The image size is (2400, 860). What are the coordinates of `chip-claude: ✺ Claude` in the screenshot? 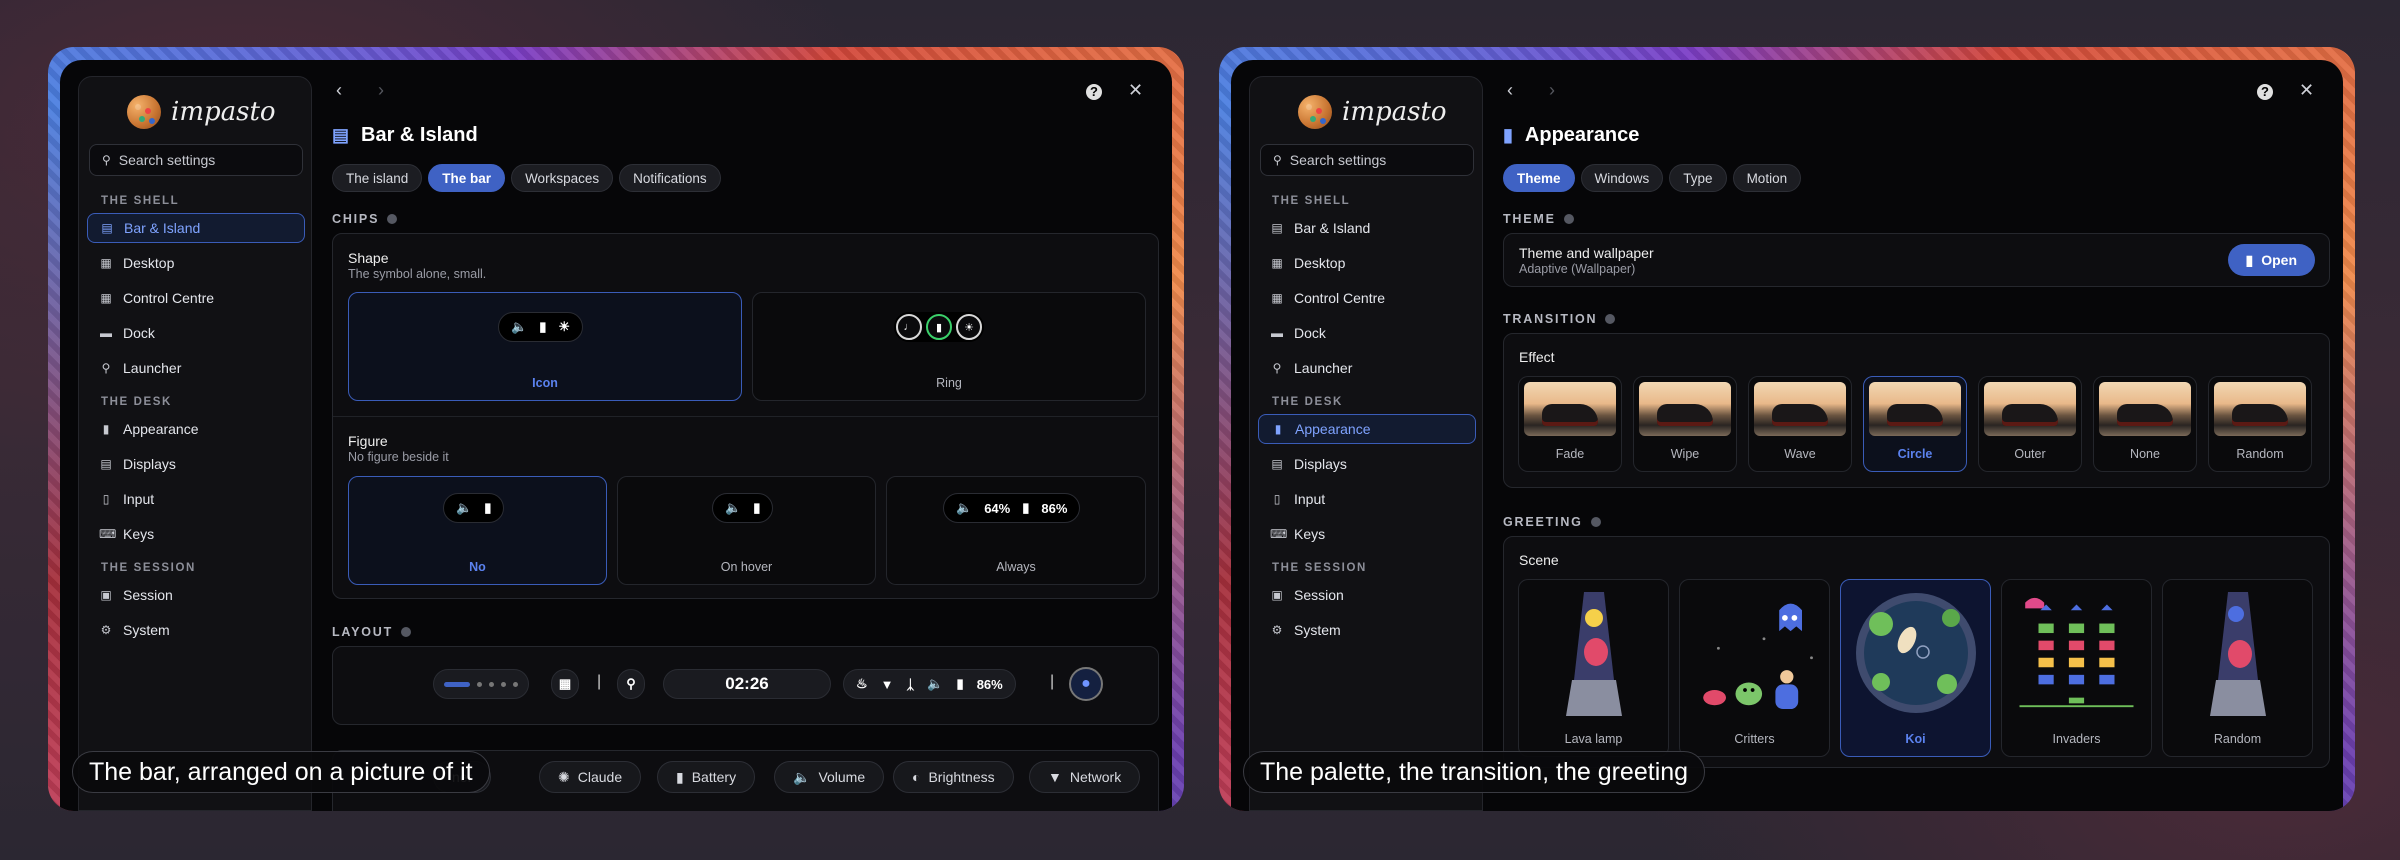 It's located at (590, 777).